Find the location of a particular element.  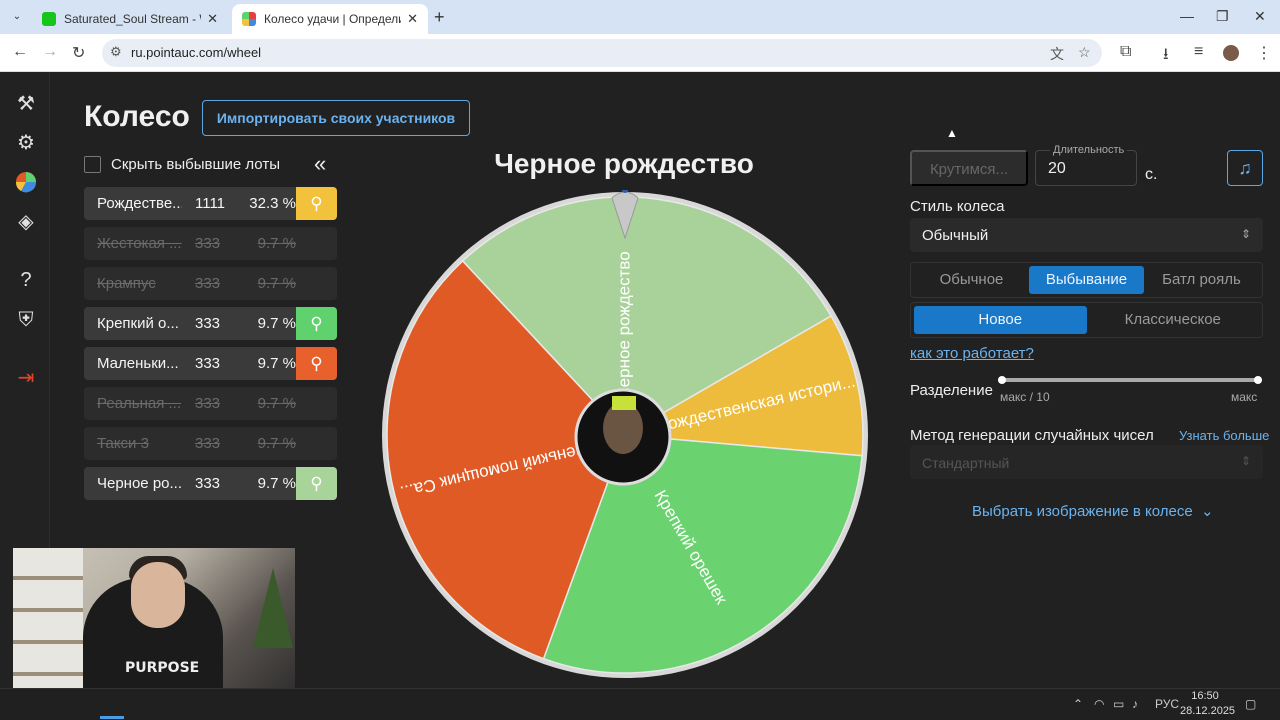

extensions-icon: ⧉ is located at coordinates (1125, 52).